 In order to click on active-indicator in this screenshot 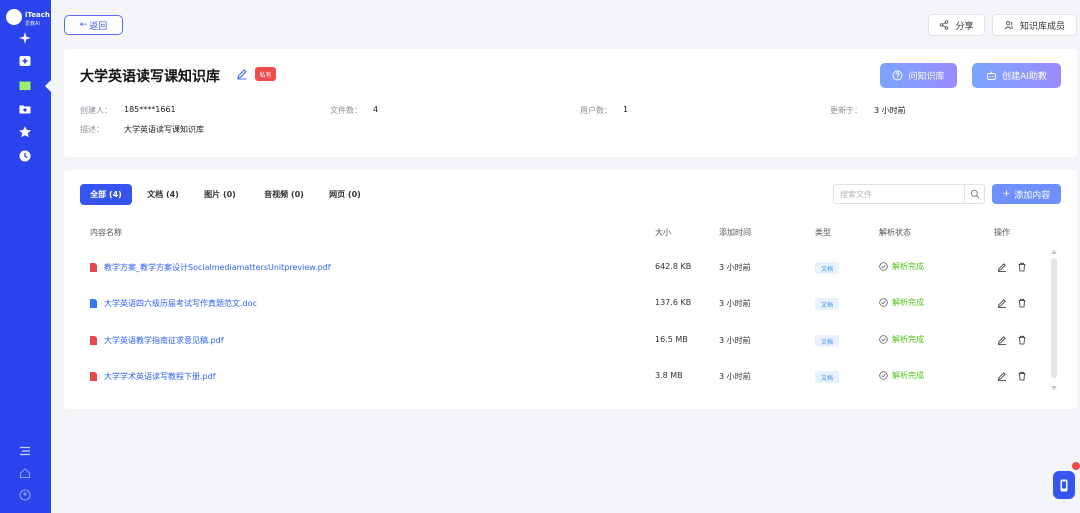, I will do `click(48, 86)`.